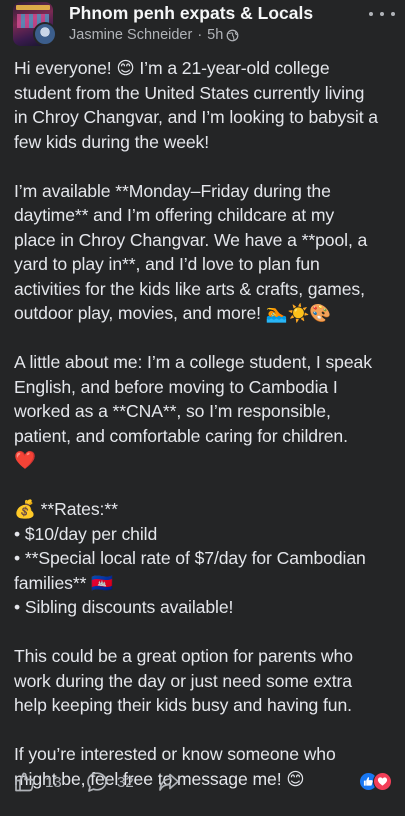  I want to click on post-line: 💰 **Rates:**, so click(66, 509).